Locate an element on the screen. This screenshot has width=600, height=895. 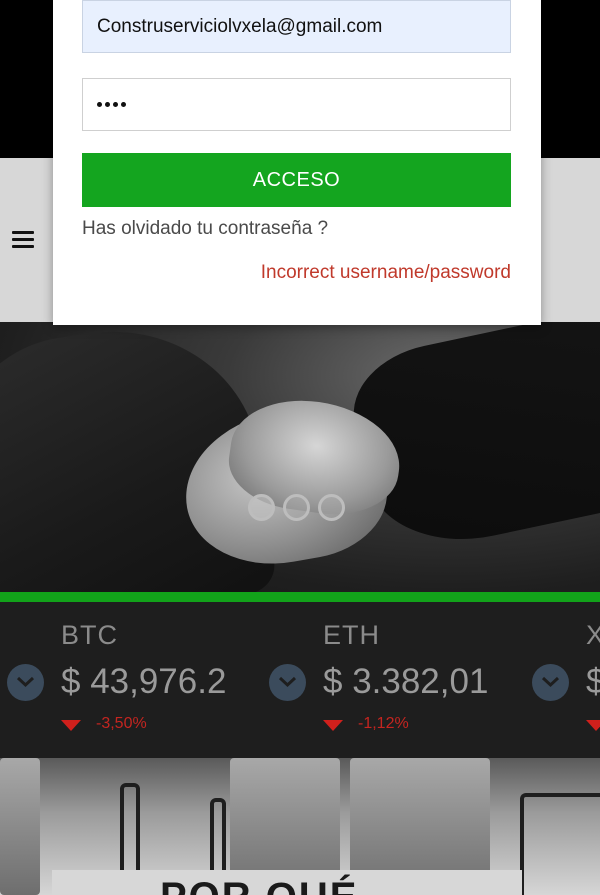
ticker-item-partial: X $ is located at coordinates (566, 680).